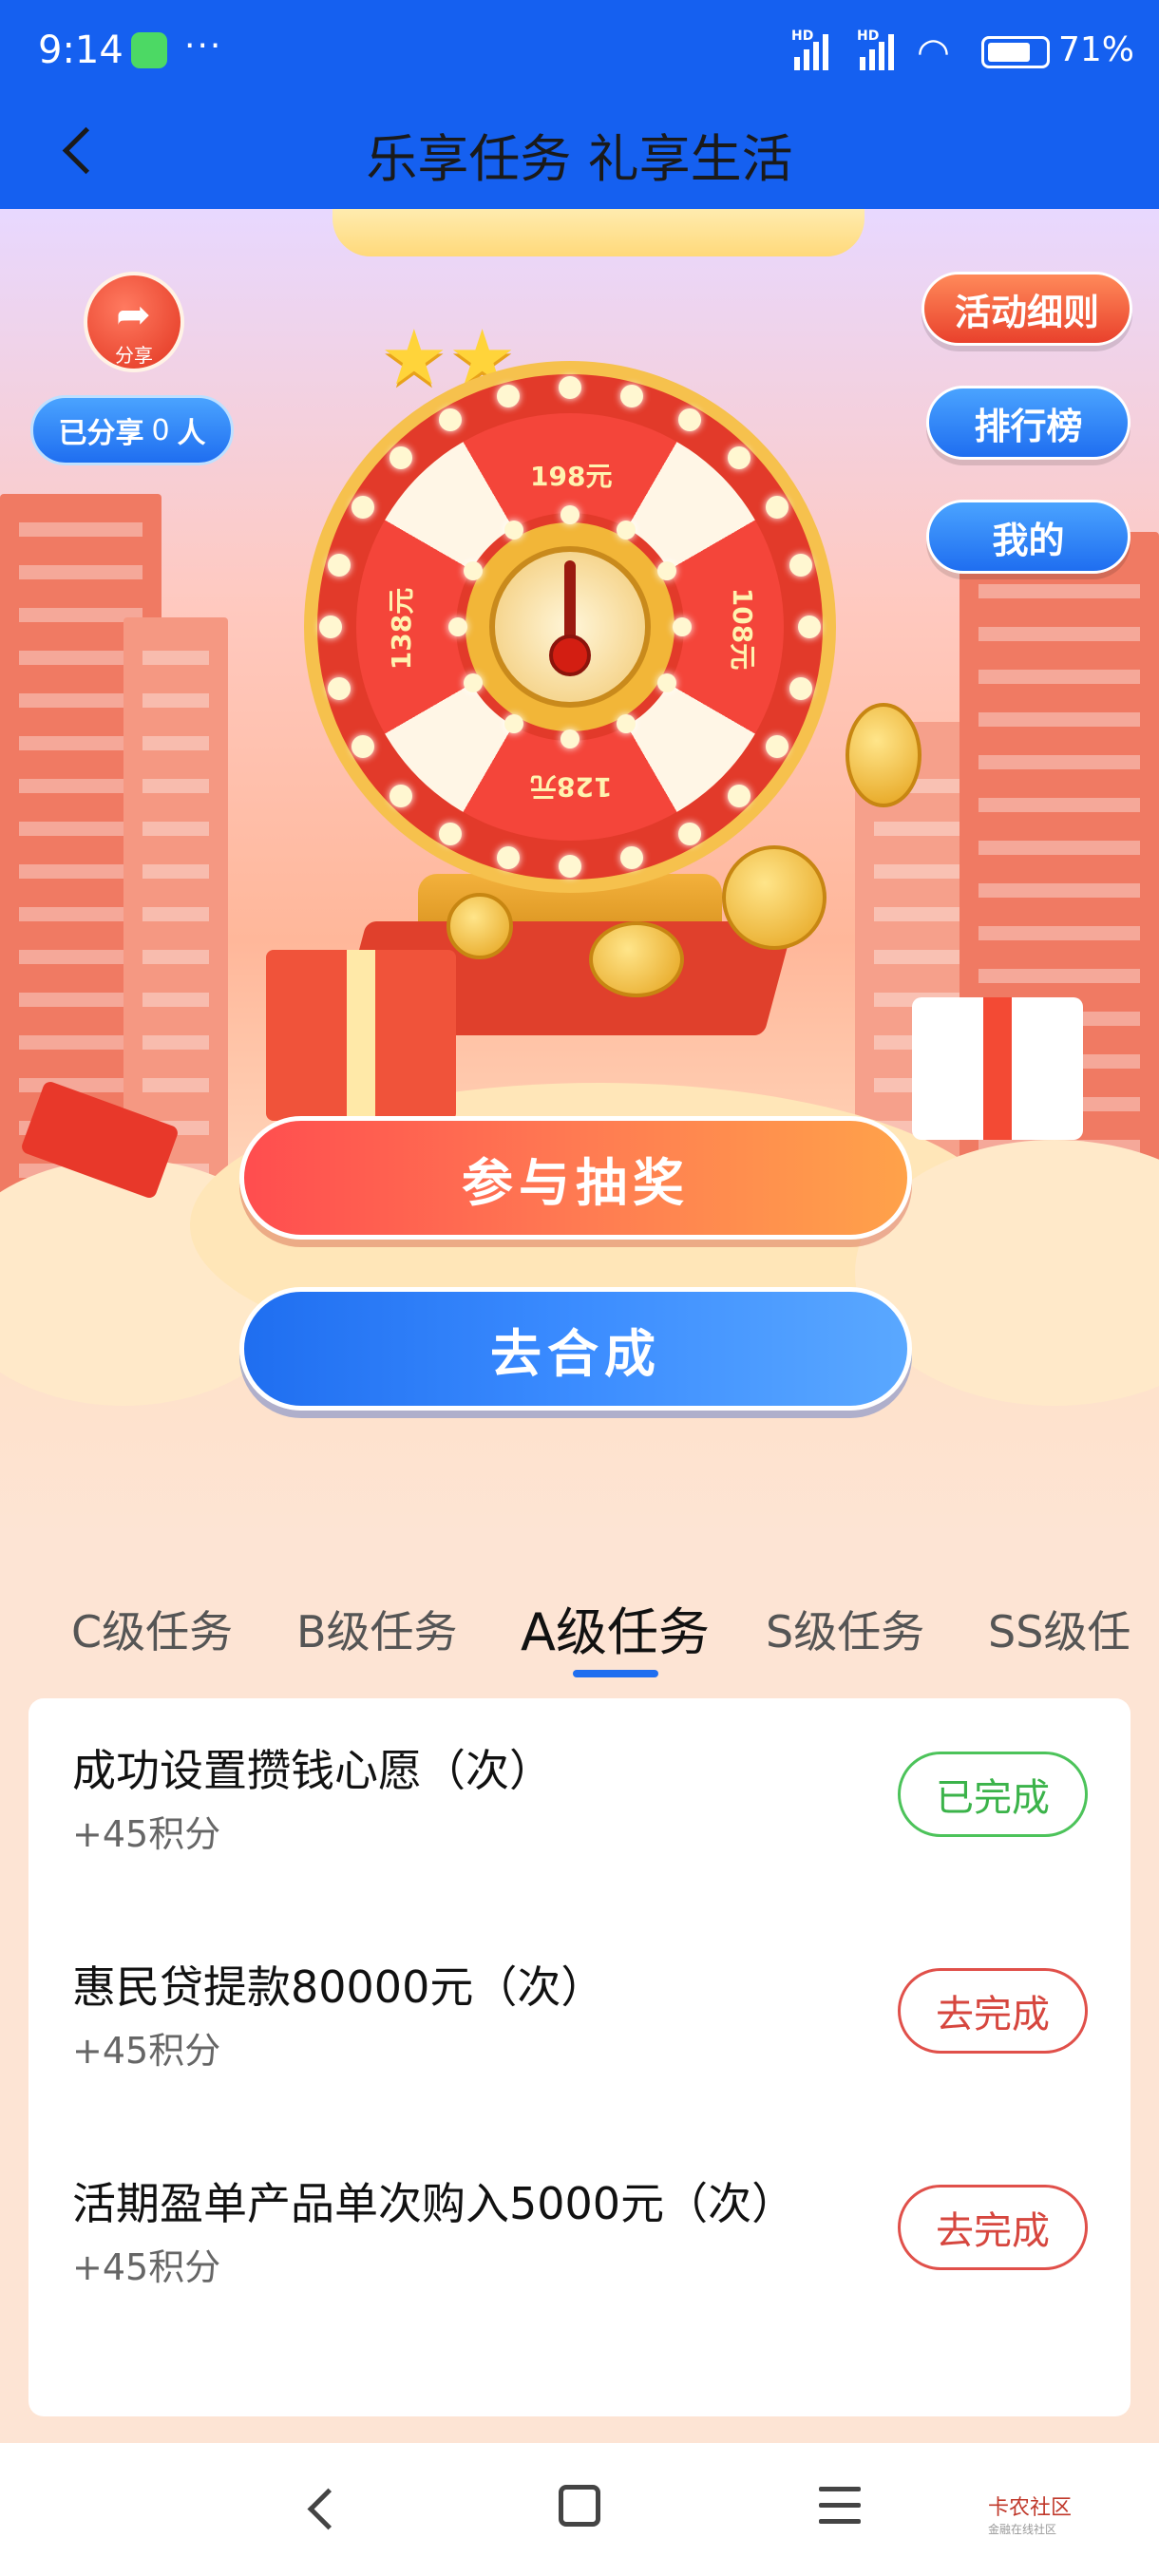 The width and height of the screenshot is (1159, 2576). I want to click on tab-a-level: A级任务, so click(615, 1627).